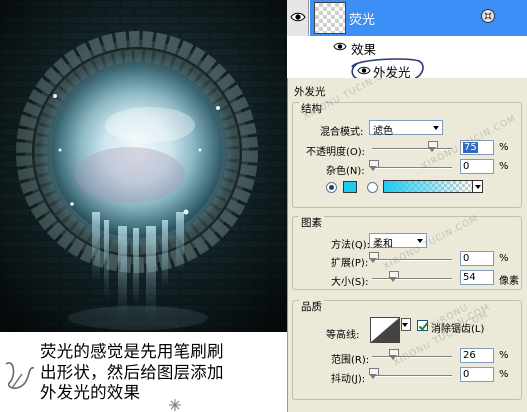  What do you see at coordinates (348, 379) in the screenshot?
I see `jitter-label: 抖动(J):` at bounding box center [348, 379].